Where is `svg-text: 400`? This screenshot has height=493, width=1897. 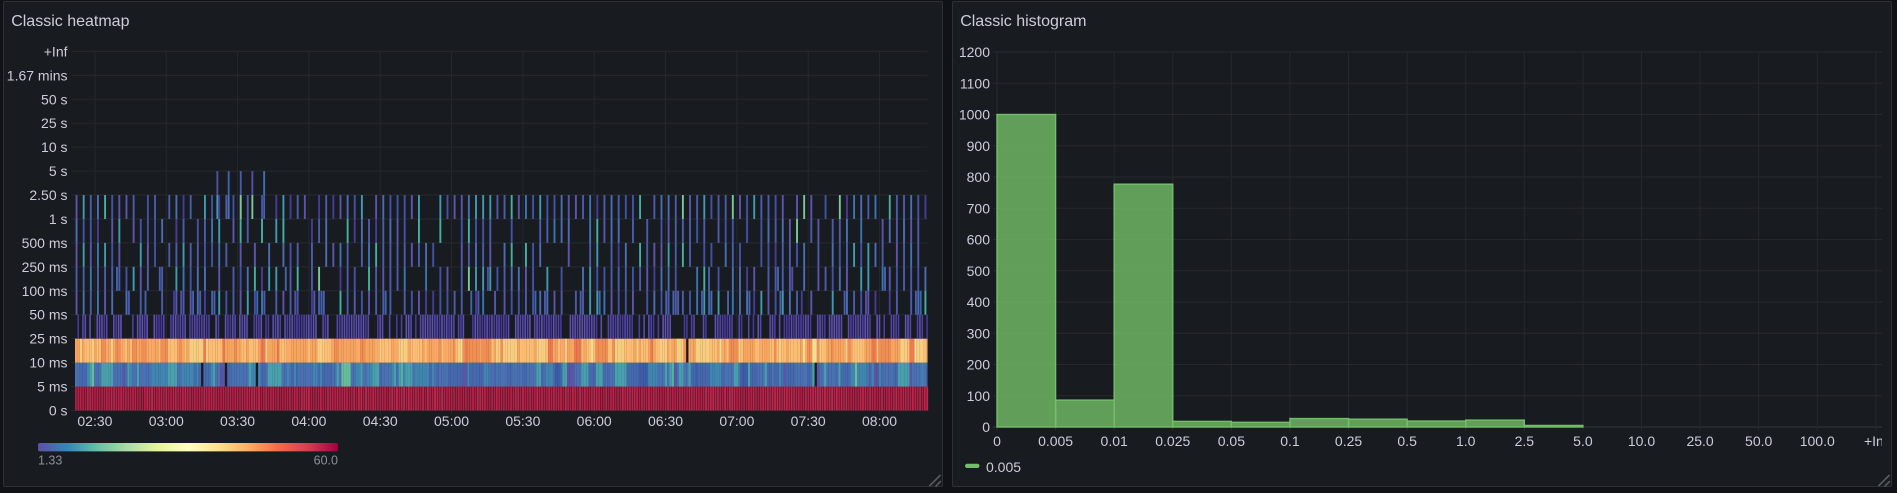
svg-text: 400 is located at coordinates (979, 302).